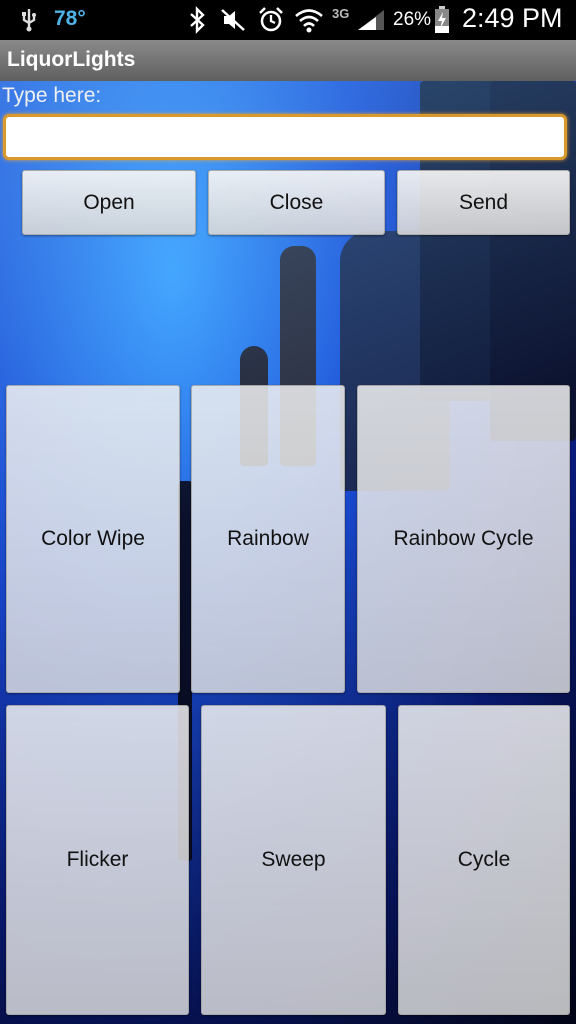 This screenshot has width=576, height=1024. I want to click on app-title-bar: LiquorLights, so click(288, 61).